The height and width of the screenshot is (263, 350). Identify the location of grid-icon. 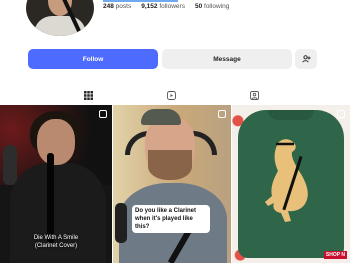
(88, 95).